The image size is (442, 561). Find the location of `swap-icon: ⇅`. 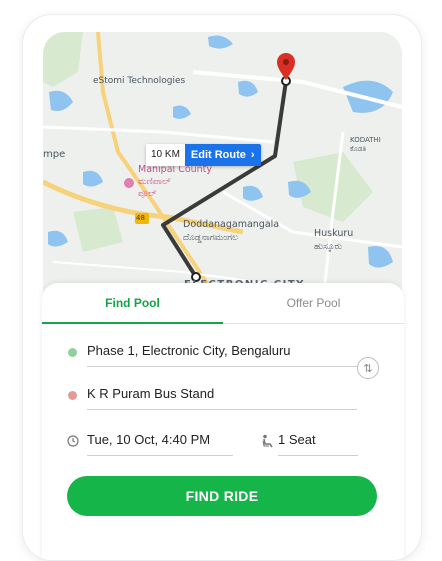

swap-icon: ⇅ is located at coordinates (368, 368).